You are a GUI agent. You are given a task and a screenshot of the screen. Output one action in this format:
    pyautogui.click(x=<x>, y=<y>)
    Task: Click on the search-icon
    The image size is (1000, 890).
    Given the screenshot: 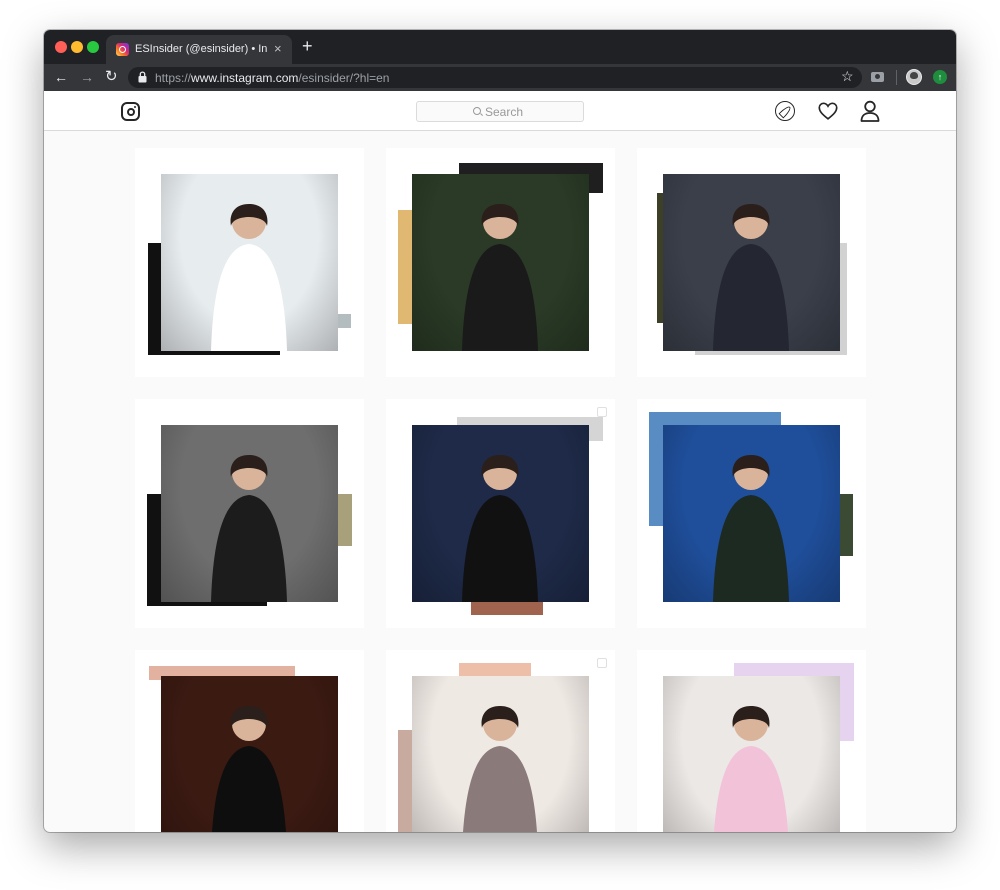 What is the action you would take?
    pyautogui.click(x=477, y=111)
    